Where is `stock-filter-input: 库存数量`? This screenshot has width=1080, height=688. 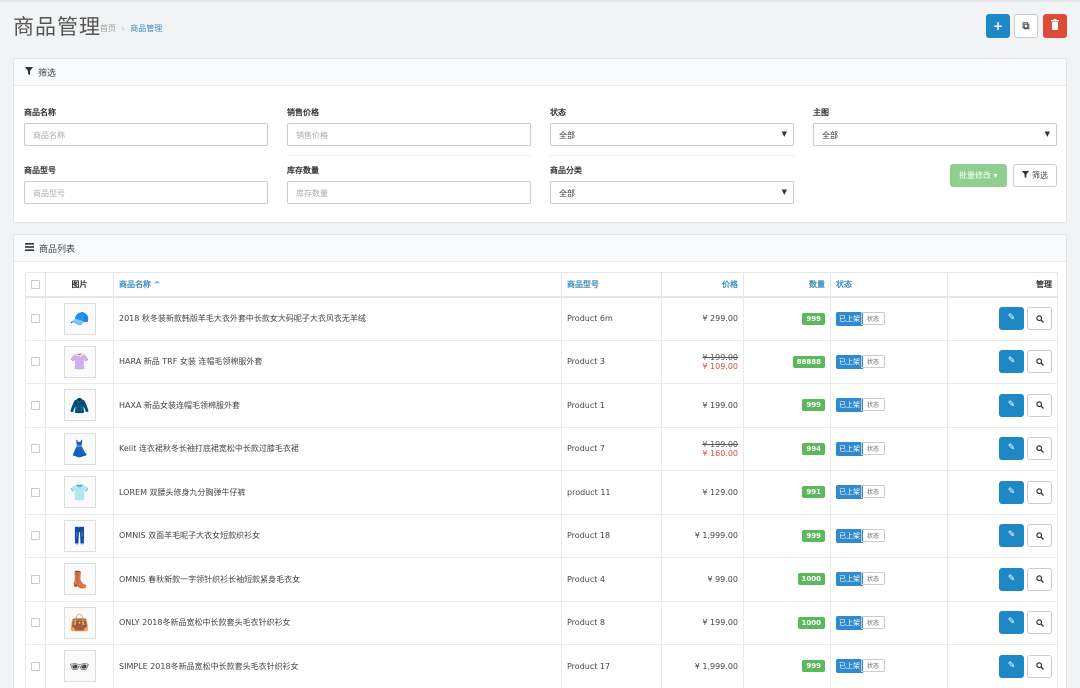 stock-filter-input: 库存数量 is located at coordinates (409, 192).